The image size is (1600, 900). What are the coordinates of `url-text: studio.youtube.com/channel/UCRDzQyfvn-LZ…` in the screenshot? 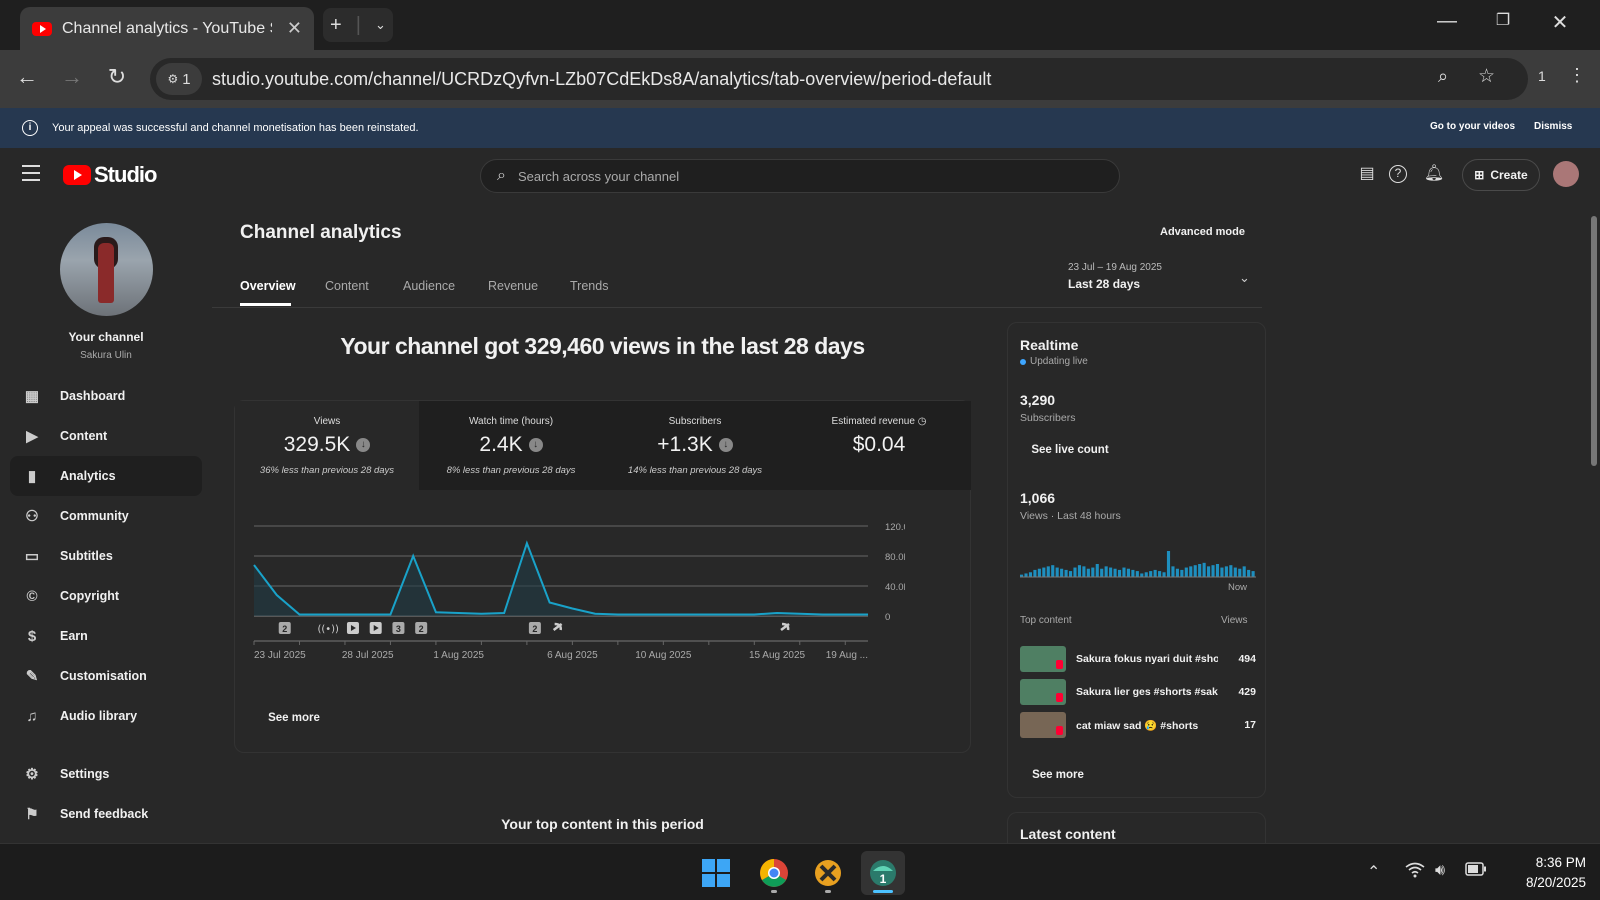 It's located at (601, 79).